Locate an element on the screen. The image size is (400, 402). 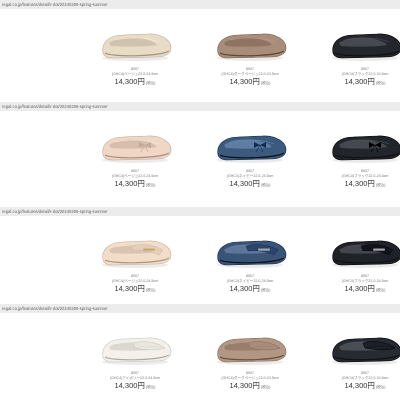
product-variant: (GHC4)アイボリー22.0-24.5cm is located at coordinates (135, 378).